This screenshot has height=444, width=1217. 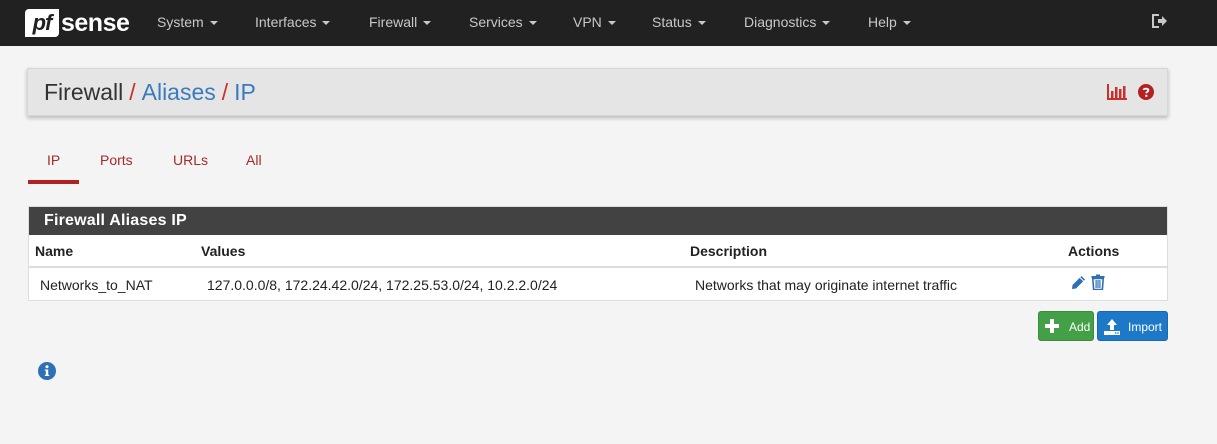 What do you see at coordinates (42, 23) in the screenshot?
I see `logo-pf: pf` at bounding box center [42, 23].